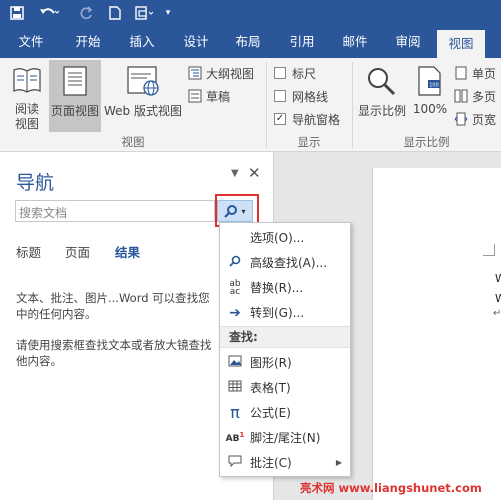 Image resolution: width=501 pixels, height=500 pixels. What do you see at coordinates (17, 13) in the screenshot?
I see `save-icon` at bounding box center [17, 13].